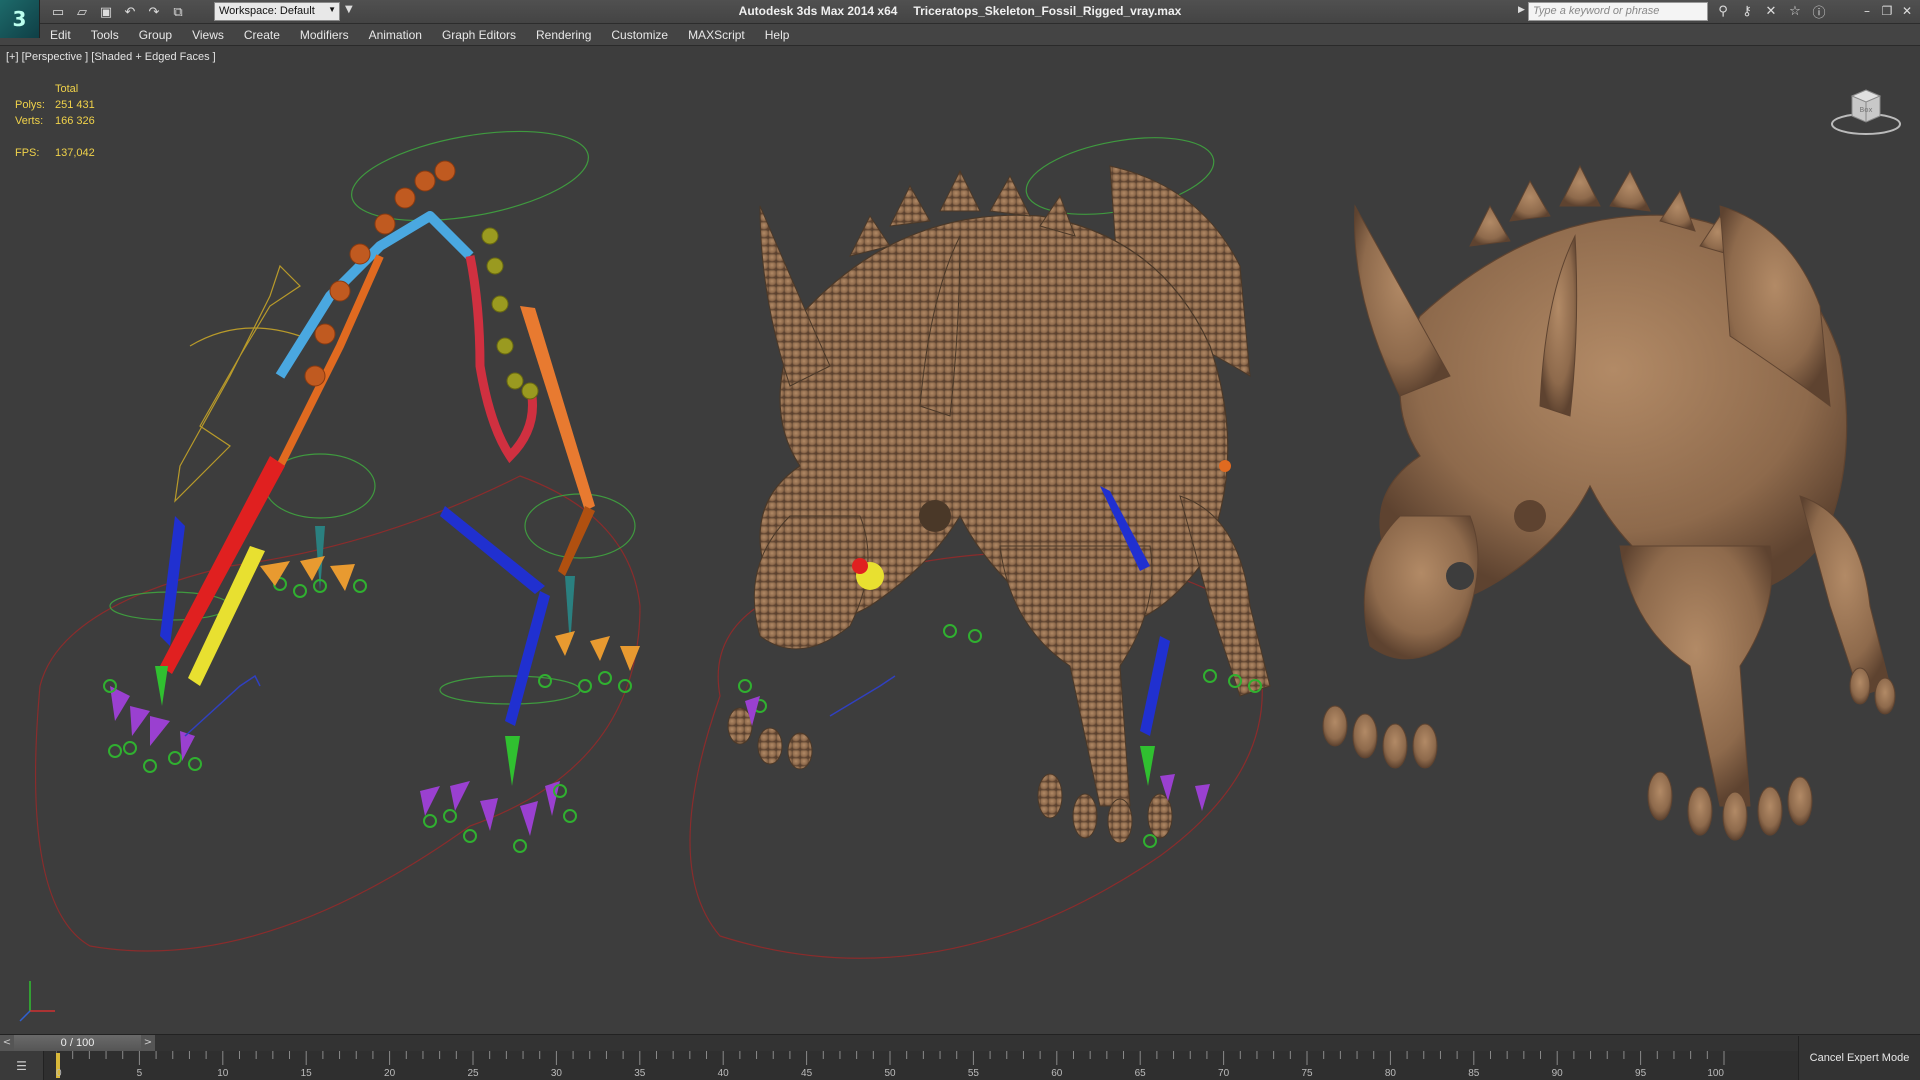 Image resolution: width=1920 pixels, height=1080 pixels. I want to click on menu-create: Create, so click(262, 35).